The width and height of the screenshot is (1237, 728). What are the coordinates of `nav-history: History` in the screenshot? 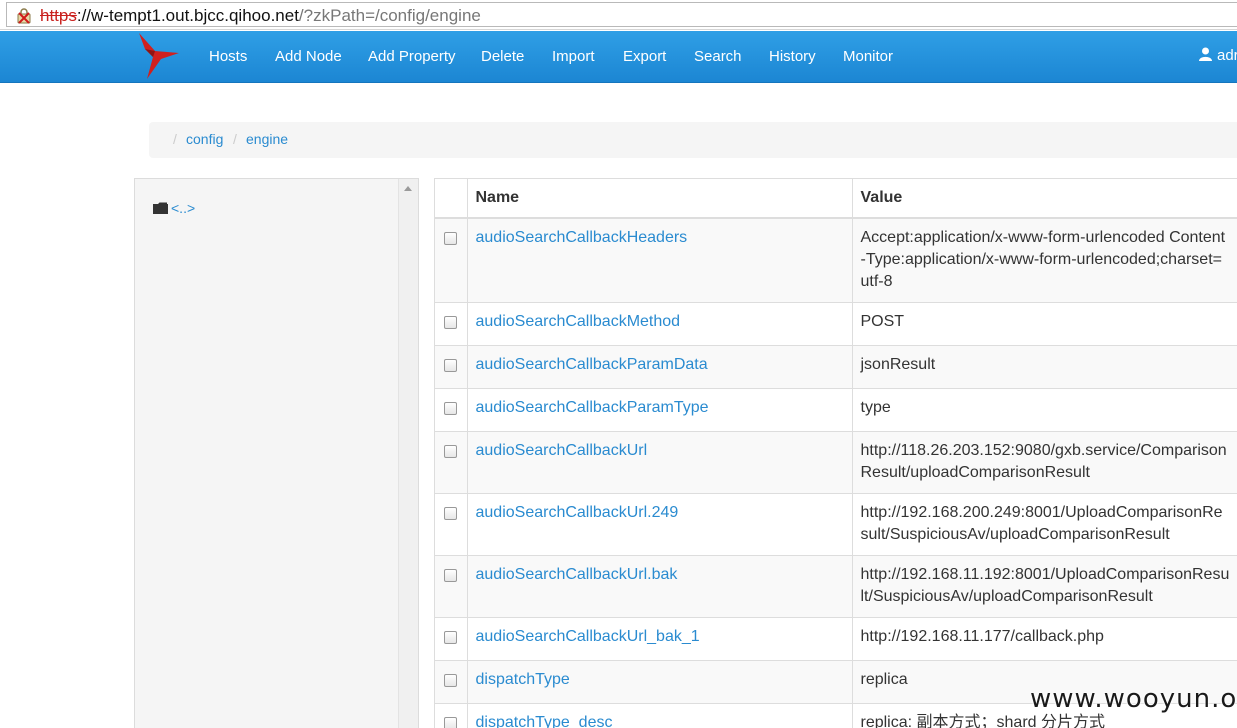 It's located at (792, 57).